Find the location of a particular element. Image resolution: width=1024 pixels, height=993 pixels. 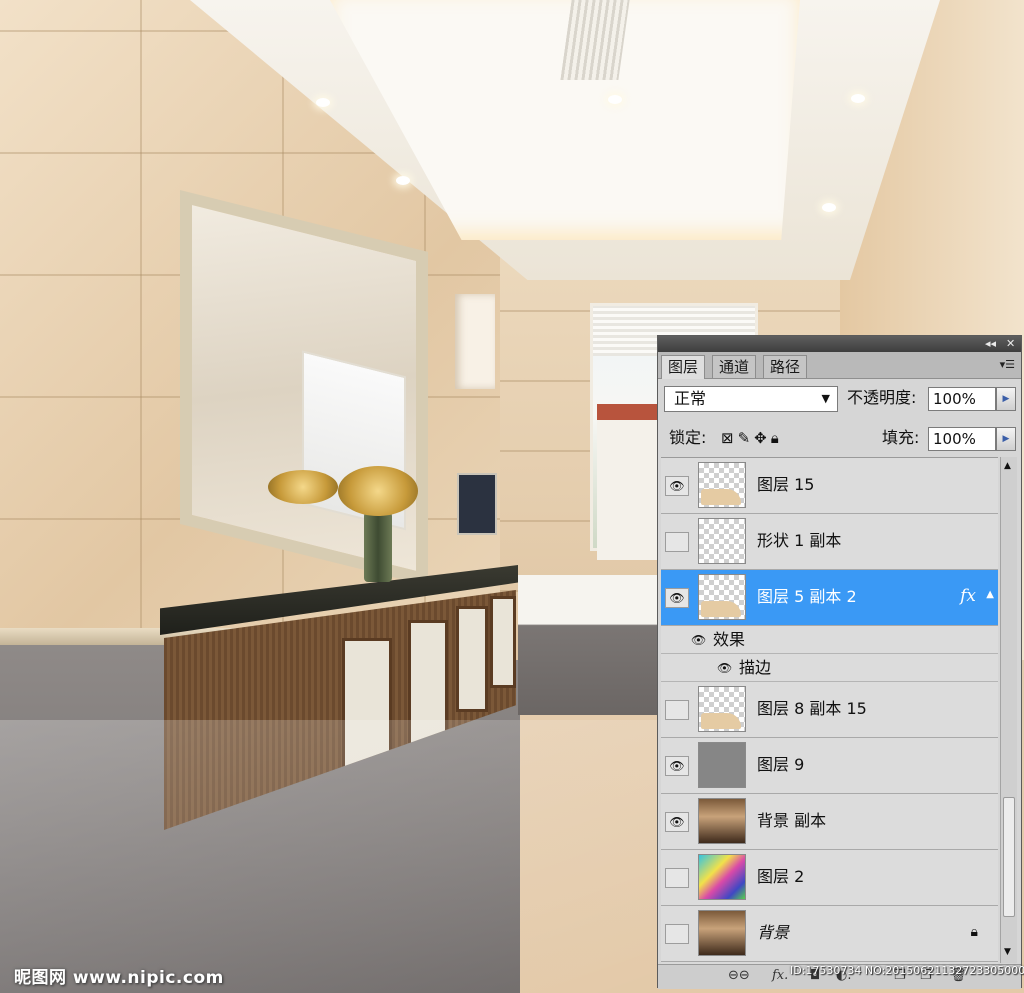

flowers-reflection is located at coordinates (303, 487).